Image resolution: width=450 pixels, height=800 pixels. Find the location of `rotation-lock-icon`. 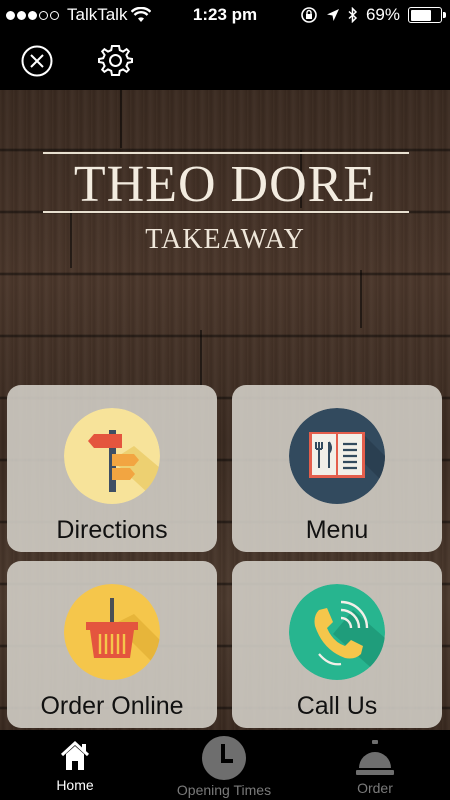

rotation-lock-icon is located at coordinates (309, 15).